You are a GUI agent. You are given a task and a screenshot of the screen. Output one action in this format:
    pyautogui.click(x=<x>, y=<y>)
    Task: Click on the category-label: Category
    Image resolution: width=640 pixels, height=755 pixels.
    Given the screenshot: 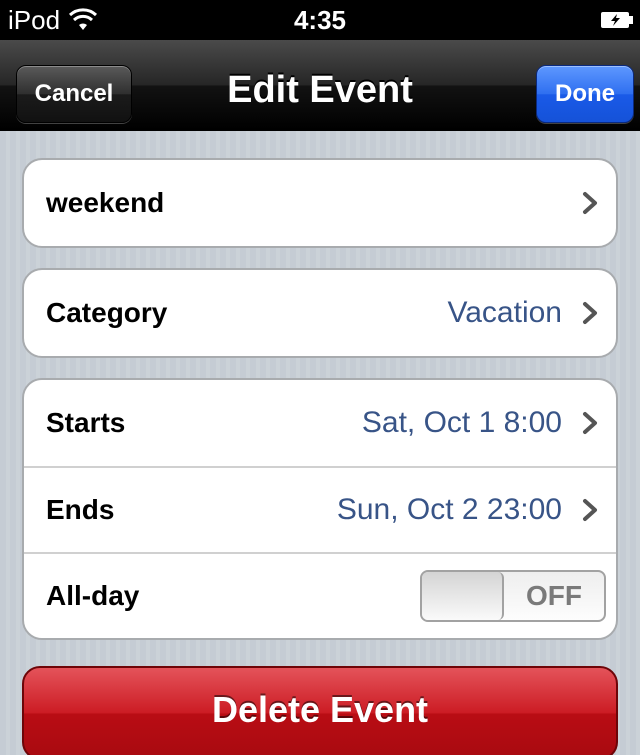 What is the action you would take?
    pyautogui.click(x=107, y=312)
    